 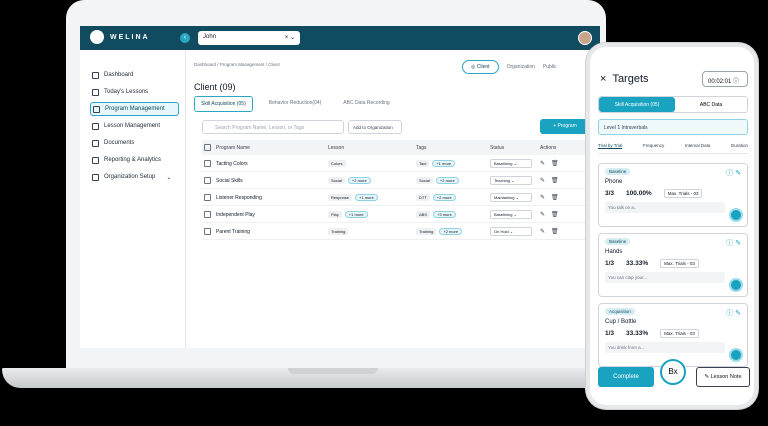 I want to click on lesson-note-button: ✎ Lesson Note, so click(x=723, y=377).